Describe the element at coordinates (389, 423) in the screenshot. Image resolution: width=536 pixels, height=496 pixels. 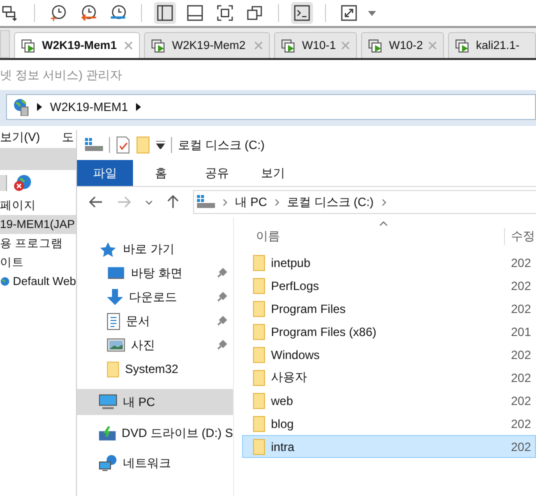
I see `file-row: blog 202` at that location.